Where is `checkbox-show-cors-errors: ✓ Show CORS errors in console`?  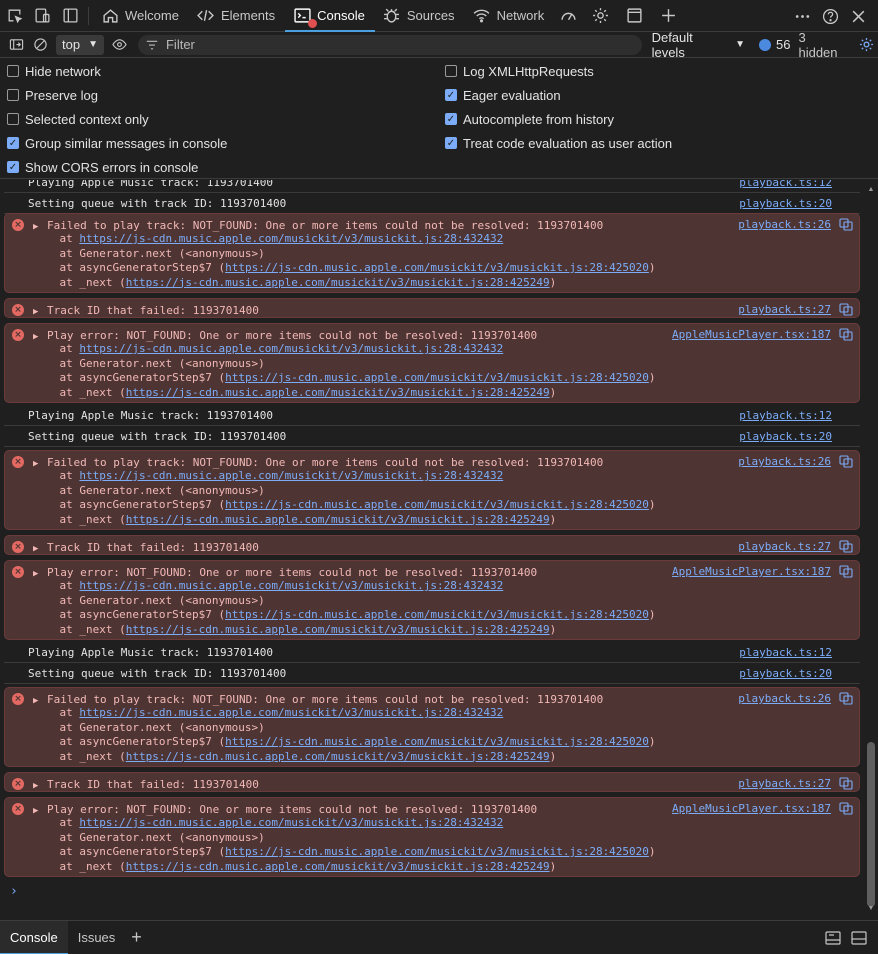
checkbox-show-cors-errors: ✓ Show CORS errors in console is located at coordinates (102, 167).